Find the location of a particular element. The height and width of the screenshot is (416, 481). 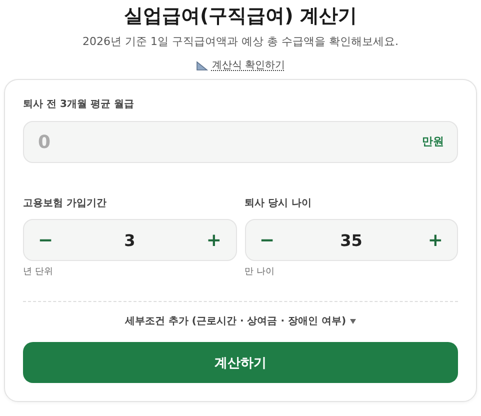

ruler-triangle-icon is located at coordinates (202, 66).